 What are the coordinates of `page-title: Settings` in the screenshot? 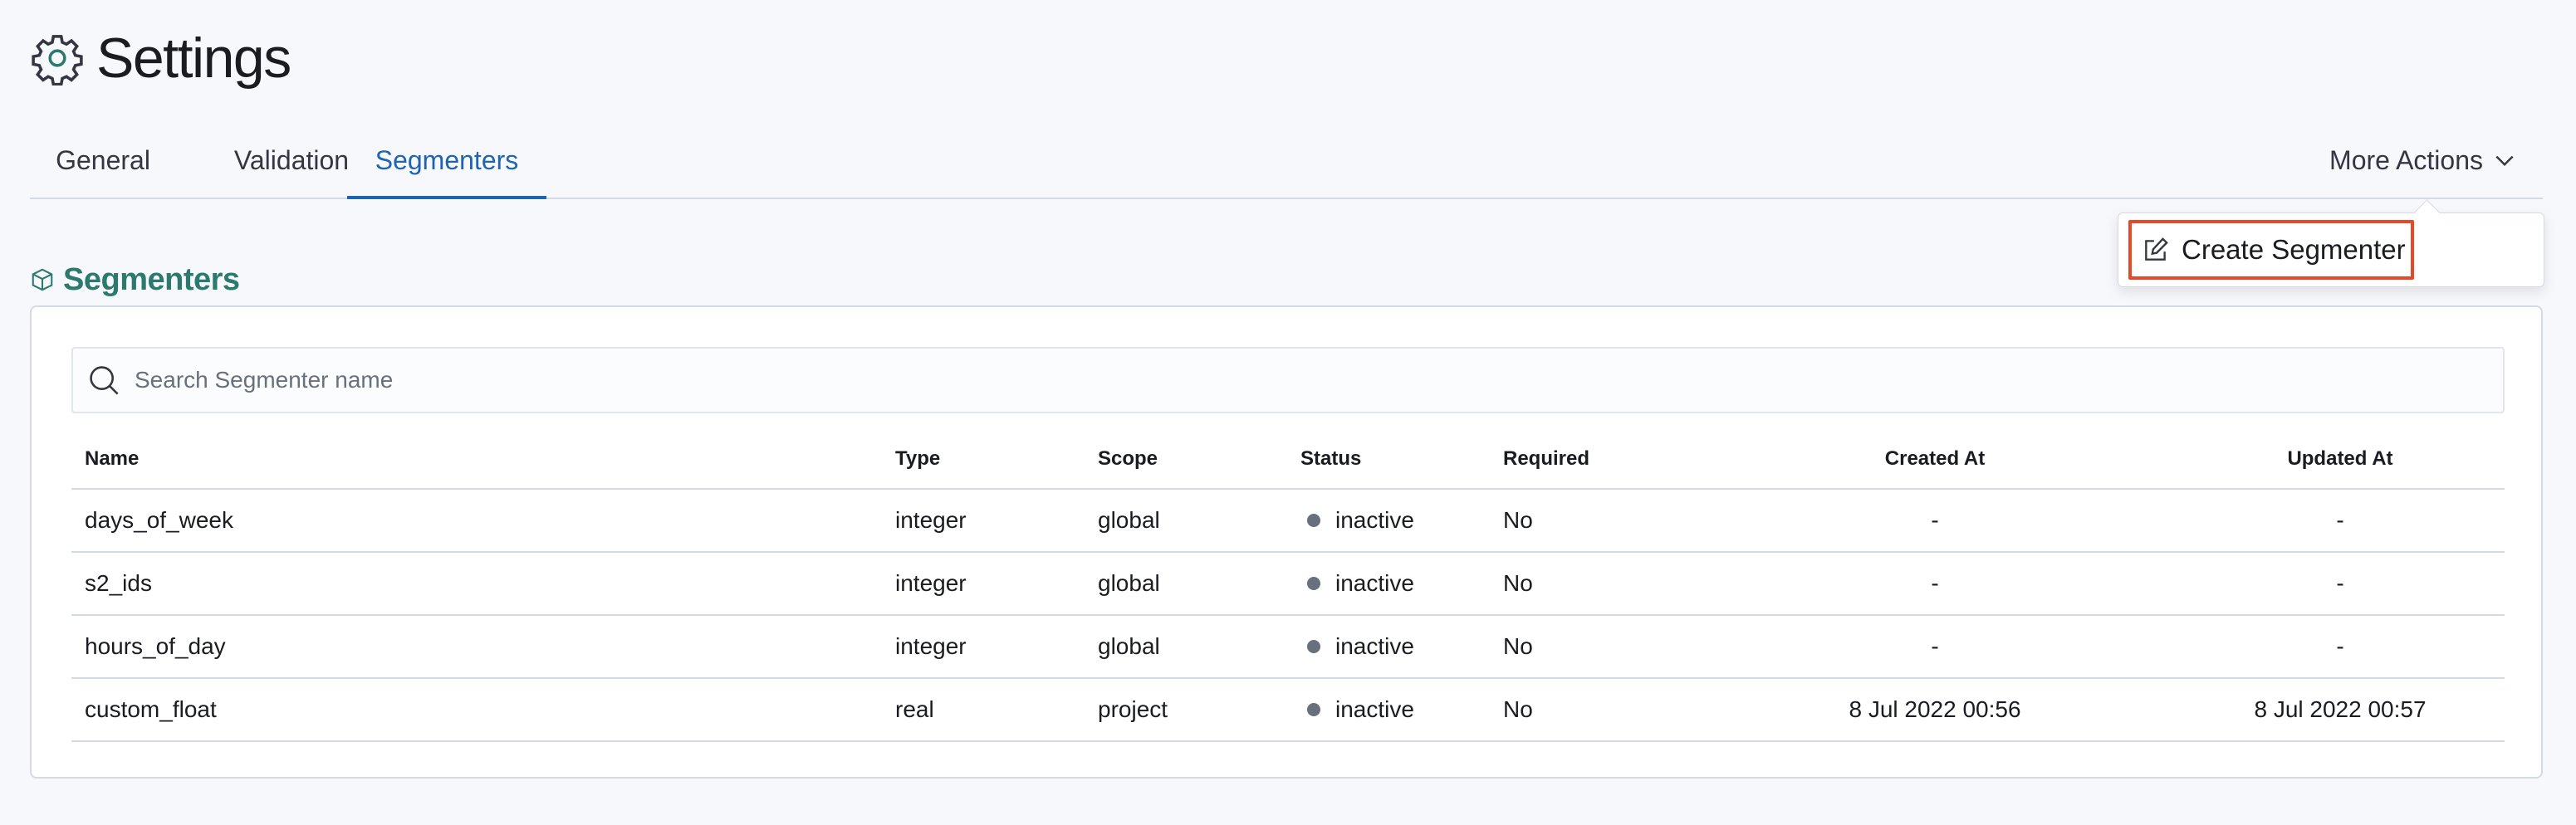 It's located at (194, 59).